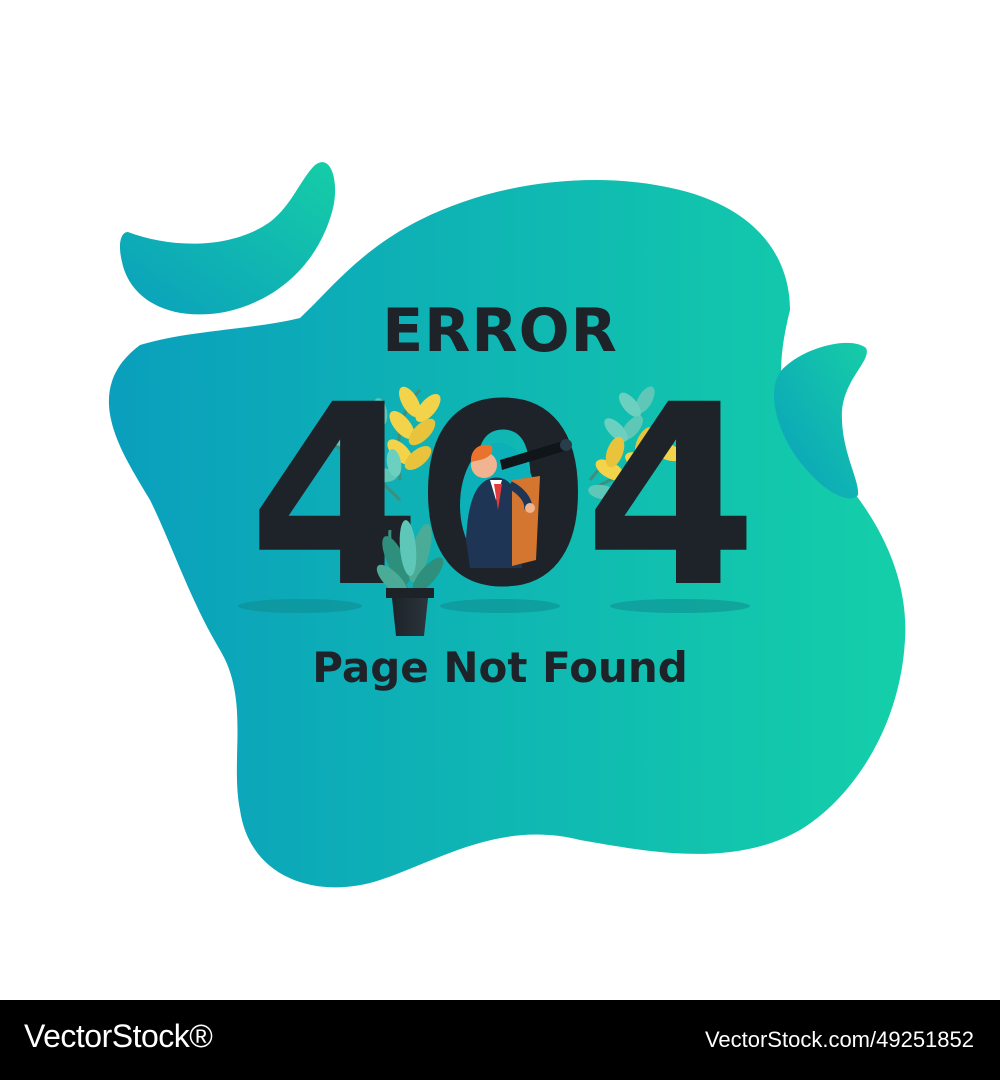 This screenshot has width=1000, height=1080. I want to click on potted-plant-icon, so click(410, 578).